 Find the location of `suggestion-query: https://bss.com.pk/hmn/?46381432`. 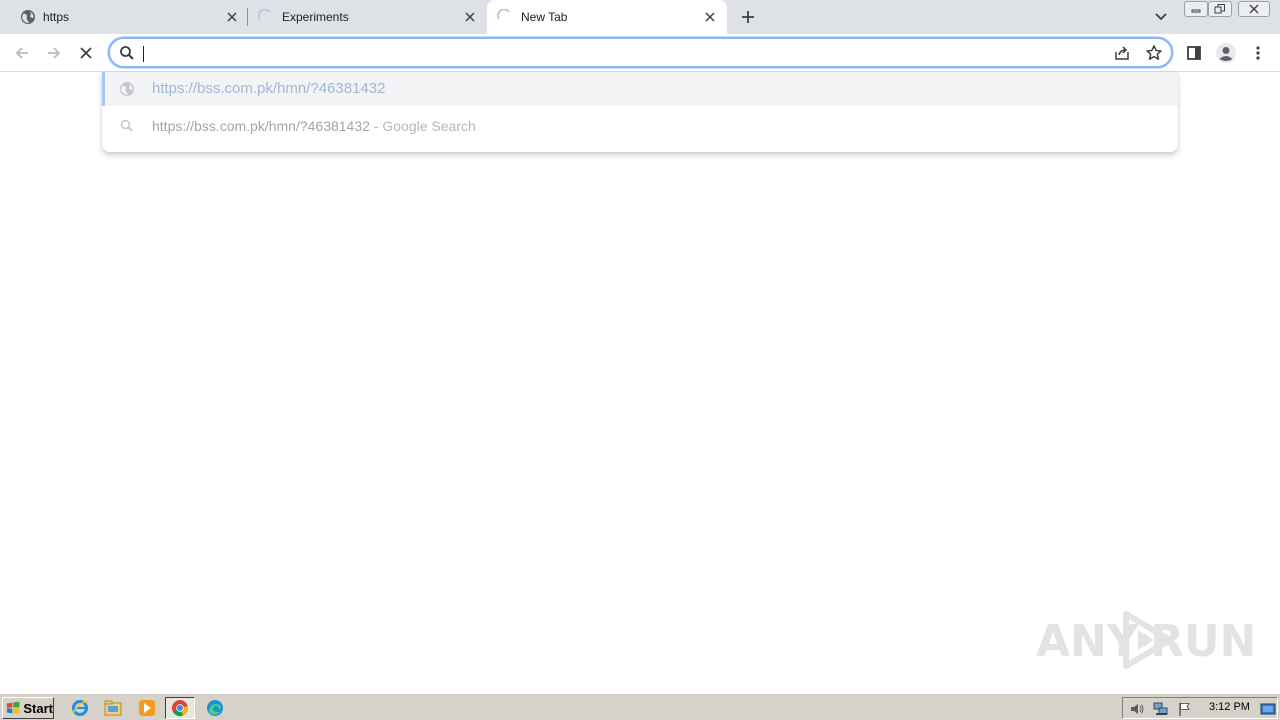

suggestion-query: https://bss.com.pk/hmn/?46381432 is located at coordinates (261, 126).